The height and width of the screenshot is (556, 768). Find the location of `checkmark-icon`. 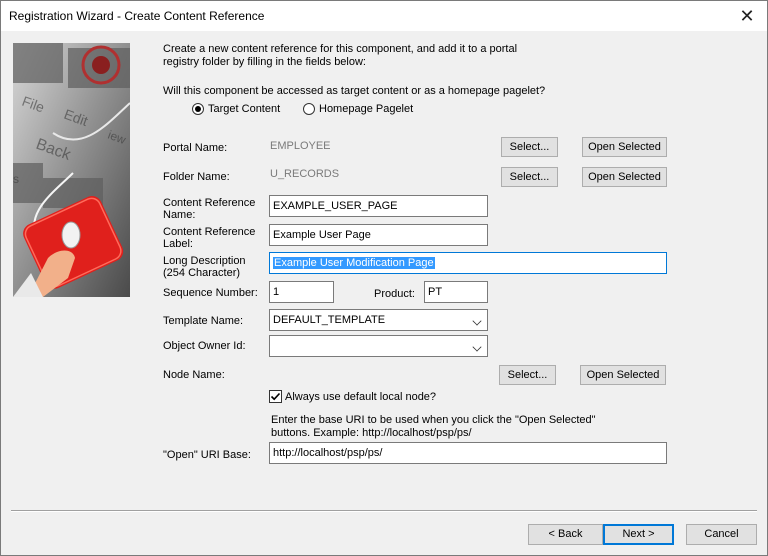

checkmark-icon is located at coordinates (275, 396).